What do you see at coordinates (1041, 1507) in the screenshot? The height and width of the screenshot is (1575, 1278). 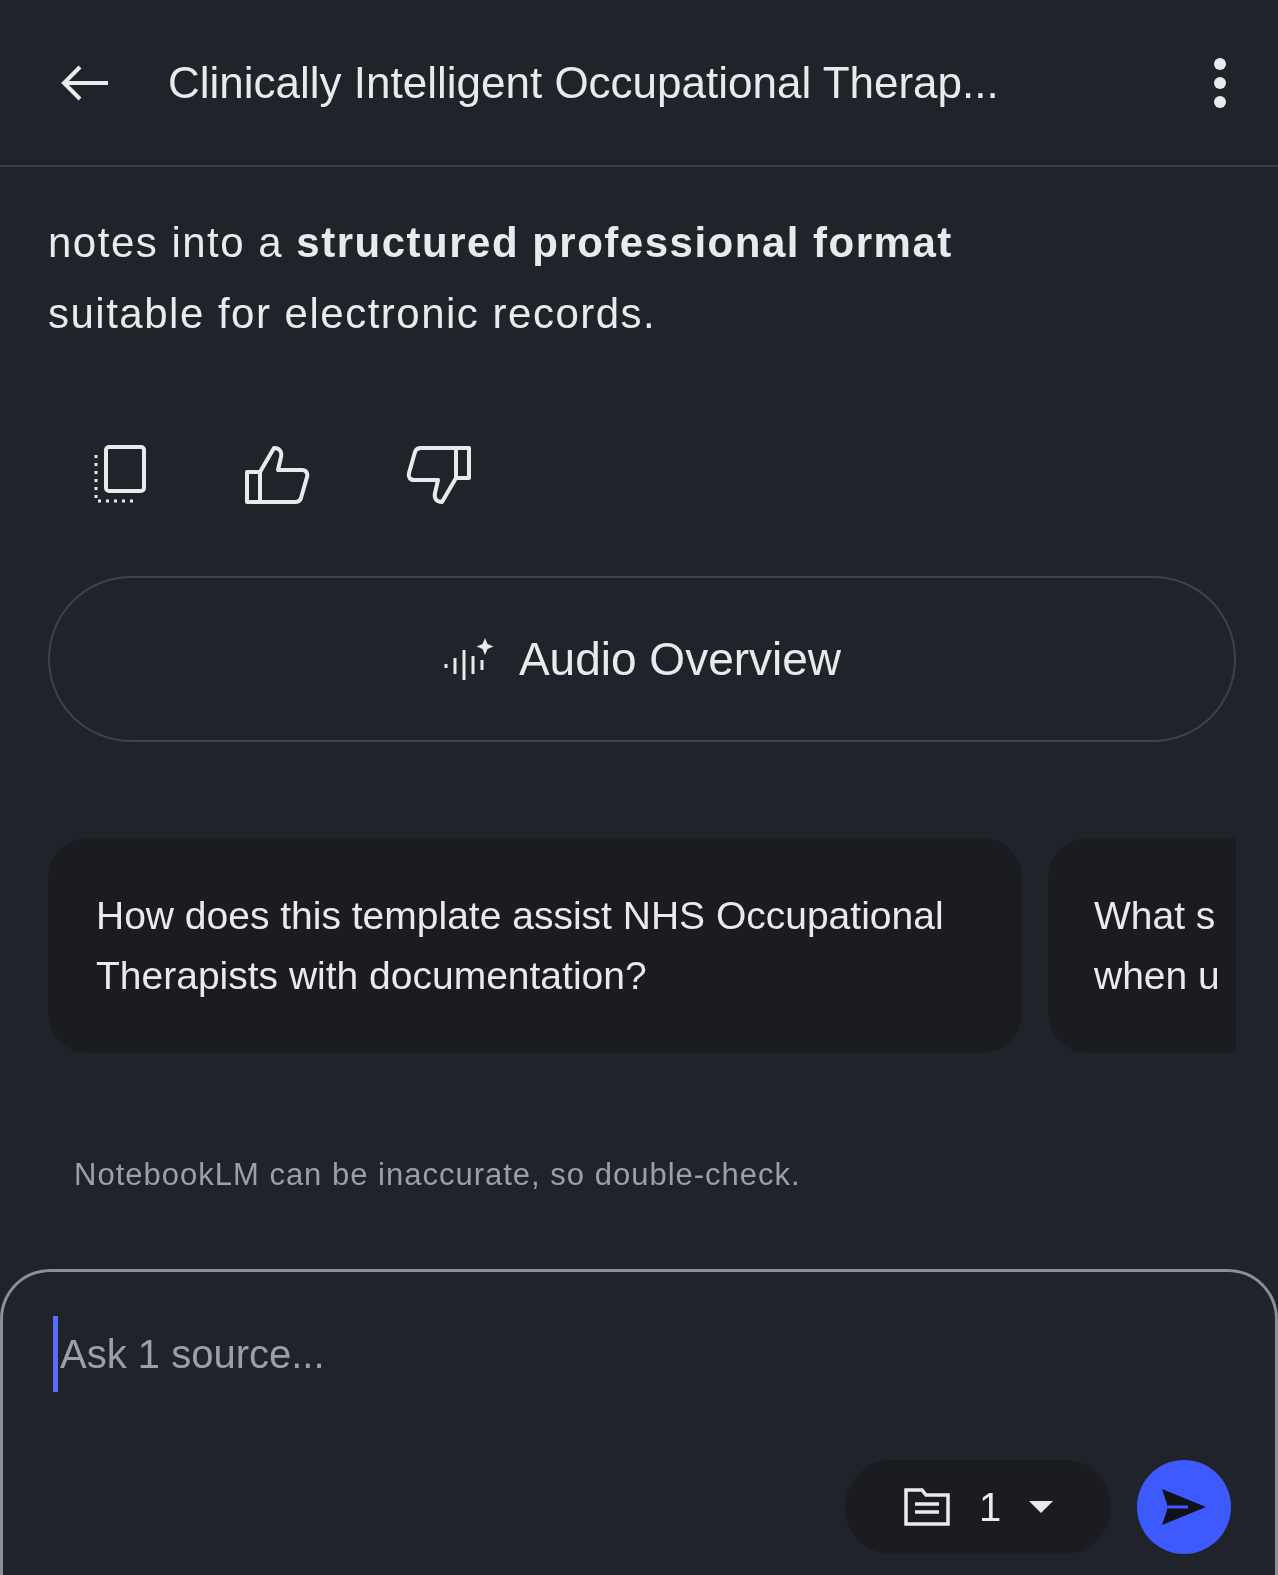 I see `dropdown-caret-icon` at bounding box center [1041, 1507].